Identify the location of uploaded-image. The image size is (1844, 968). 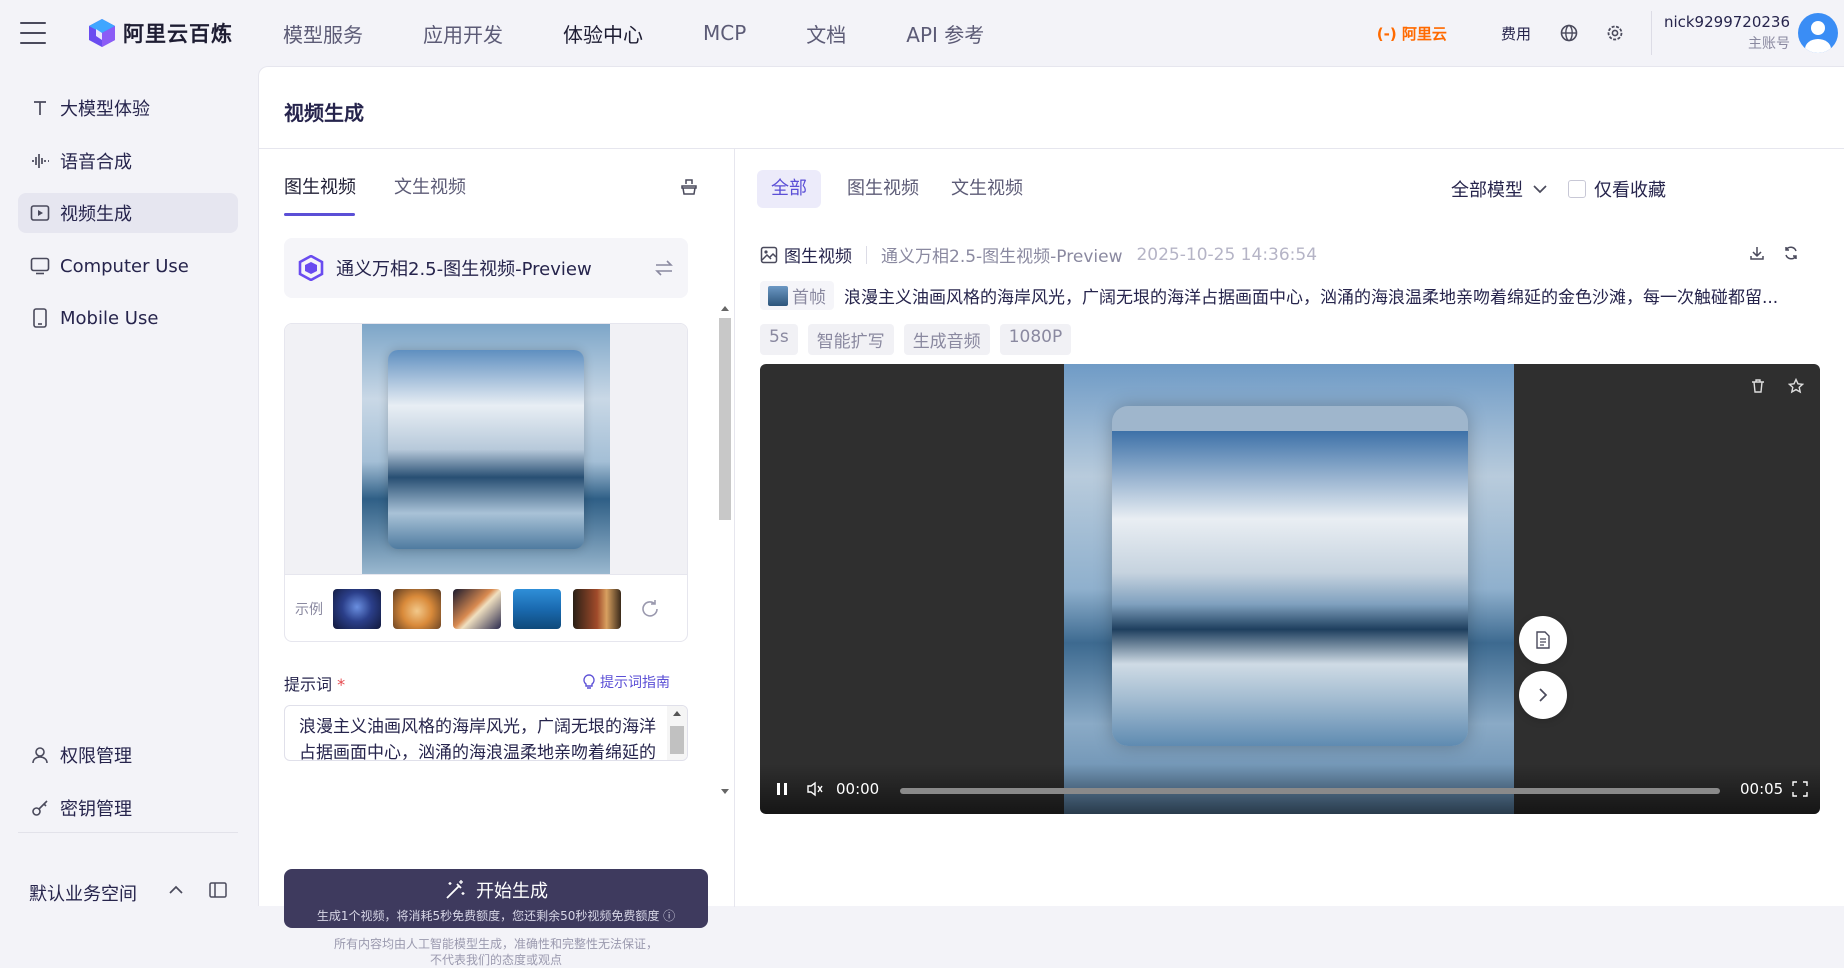
(486, 449).